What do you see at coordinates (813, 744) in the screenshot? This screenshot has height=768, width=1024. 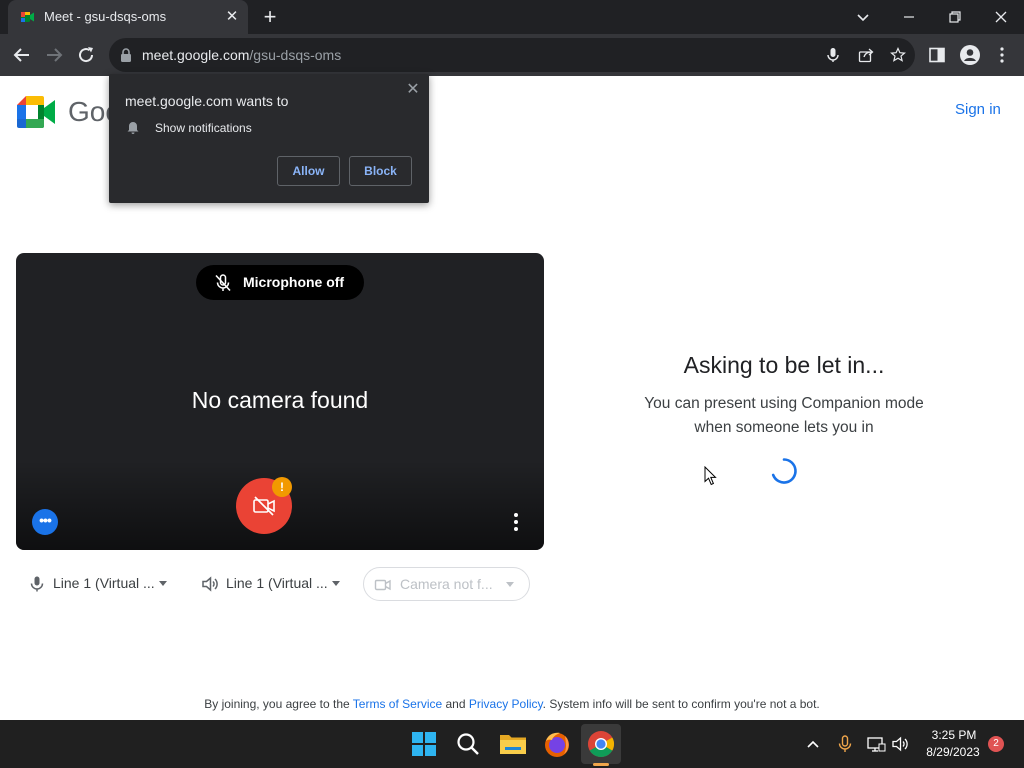 I see `show-hidden-icons-chevron-icon` at bounding box center [813, 744].